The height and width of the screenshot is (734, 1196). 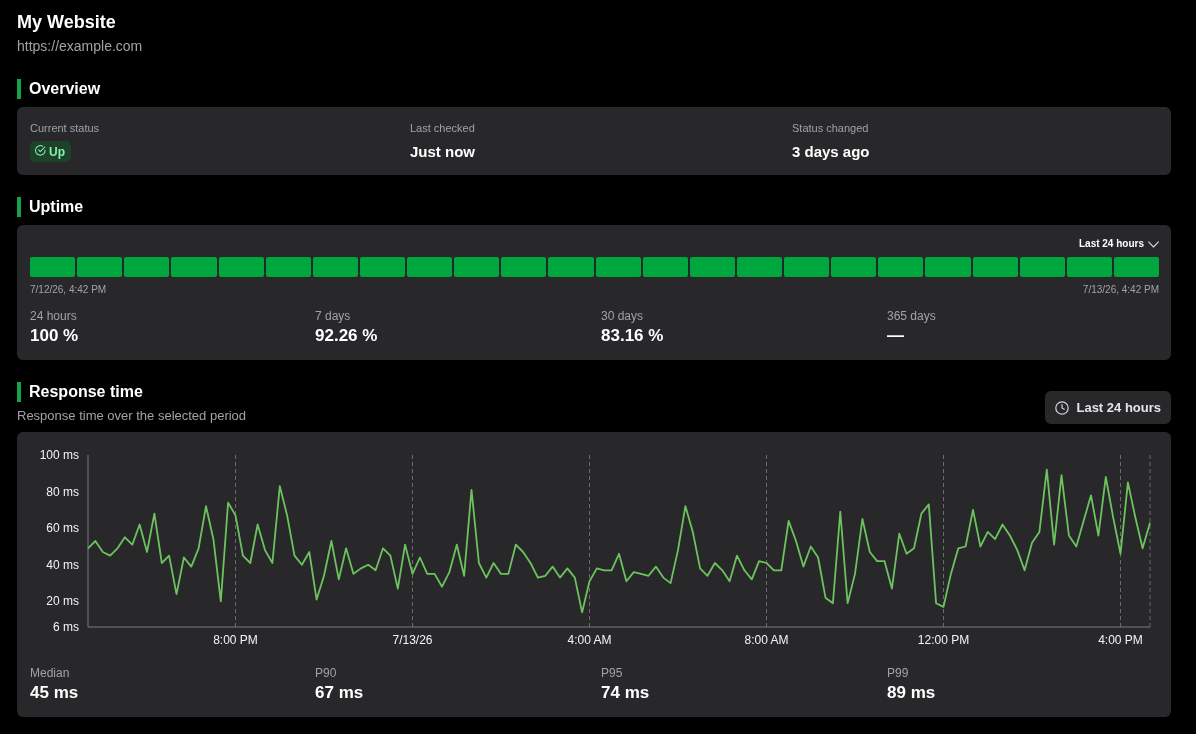 What do you see at coordinates (62, 601) in the screenshot?
I see `y-axis-label: 20 ms` at bounding box center [62, 601].